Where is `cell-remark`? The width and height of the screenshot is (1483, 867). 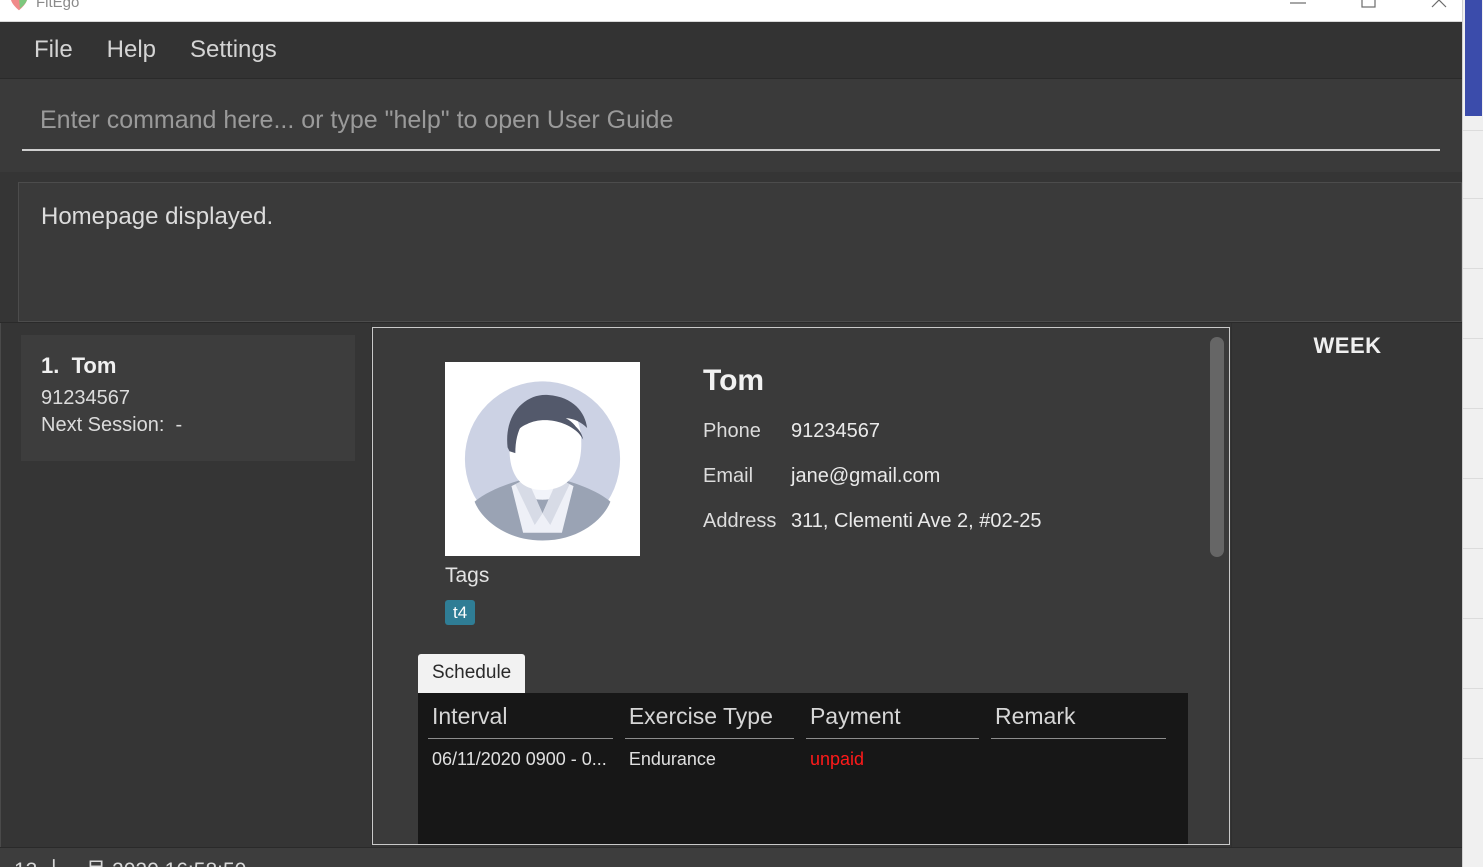 cell-remark is located at coordinates (1078, 757).